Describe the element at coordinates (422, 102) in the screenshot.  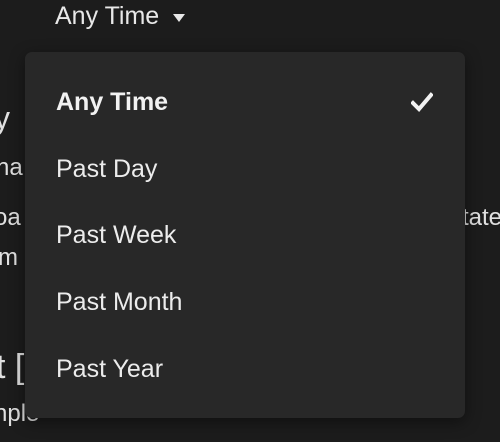
I see `checkmark-icon` at that location.